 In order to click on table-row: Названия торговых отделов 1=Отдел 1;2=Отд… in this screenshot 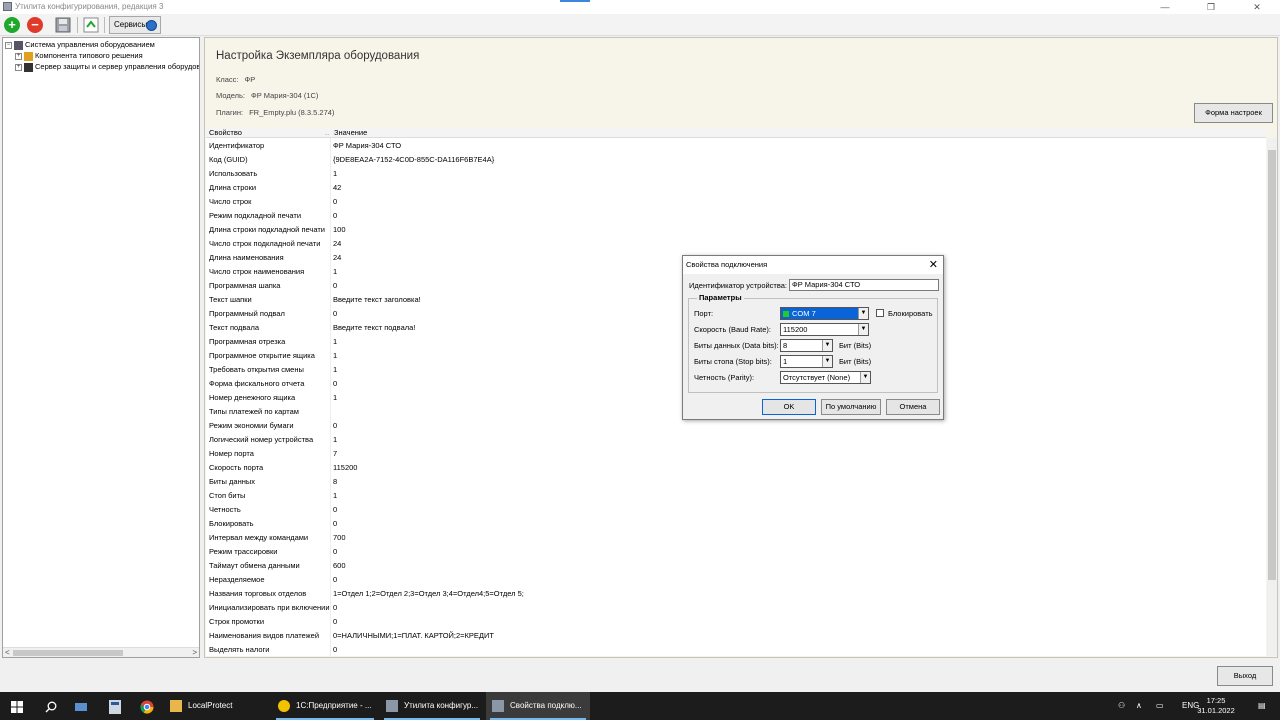, I will do `click(736, 594)`.